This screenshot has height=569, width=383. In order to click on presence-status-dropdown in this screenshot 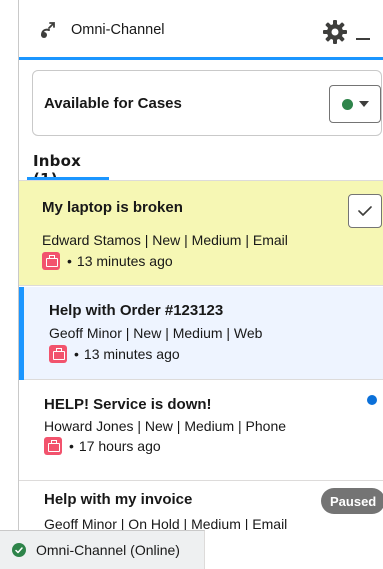, I will do `click(355, 104)`.